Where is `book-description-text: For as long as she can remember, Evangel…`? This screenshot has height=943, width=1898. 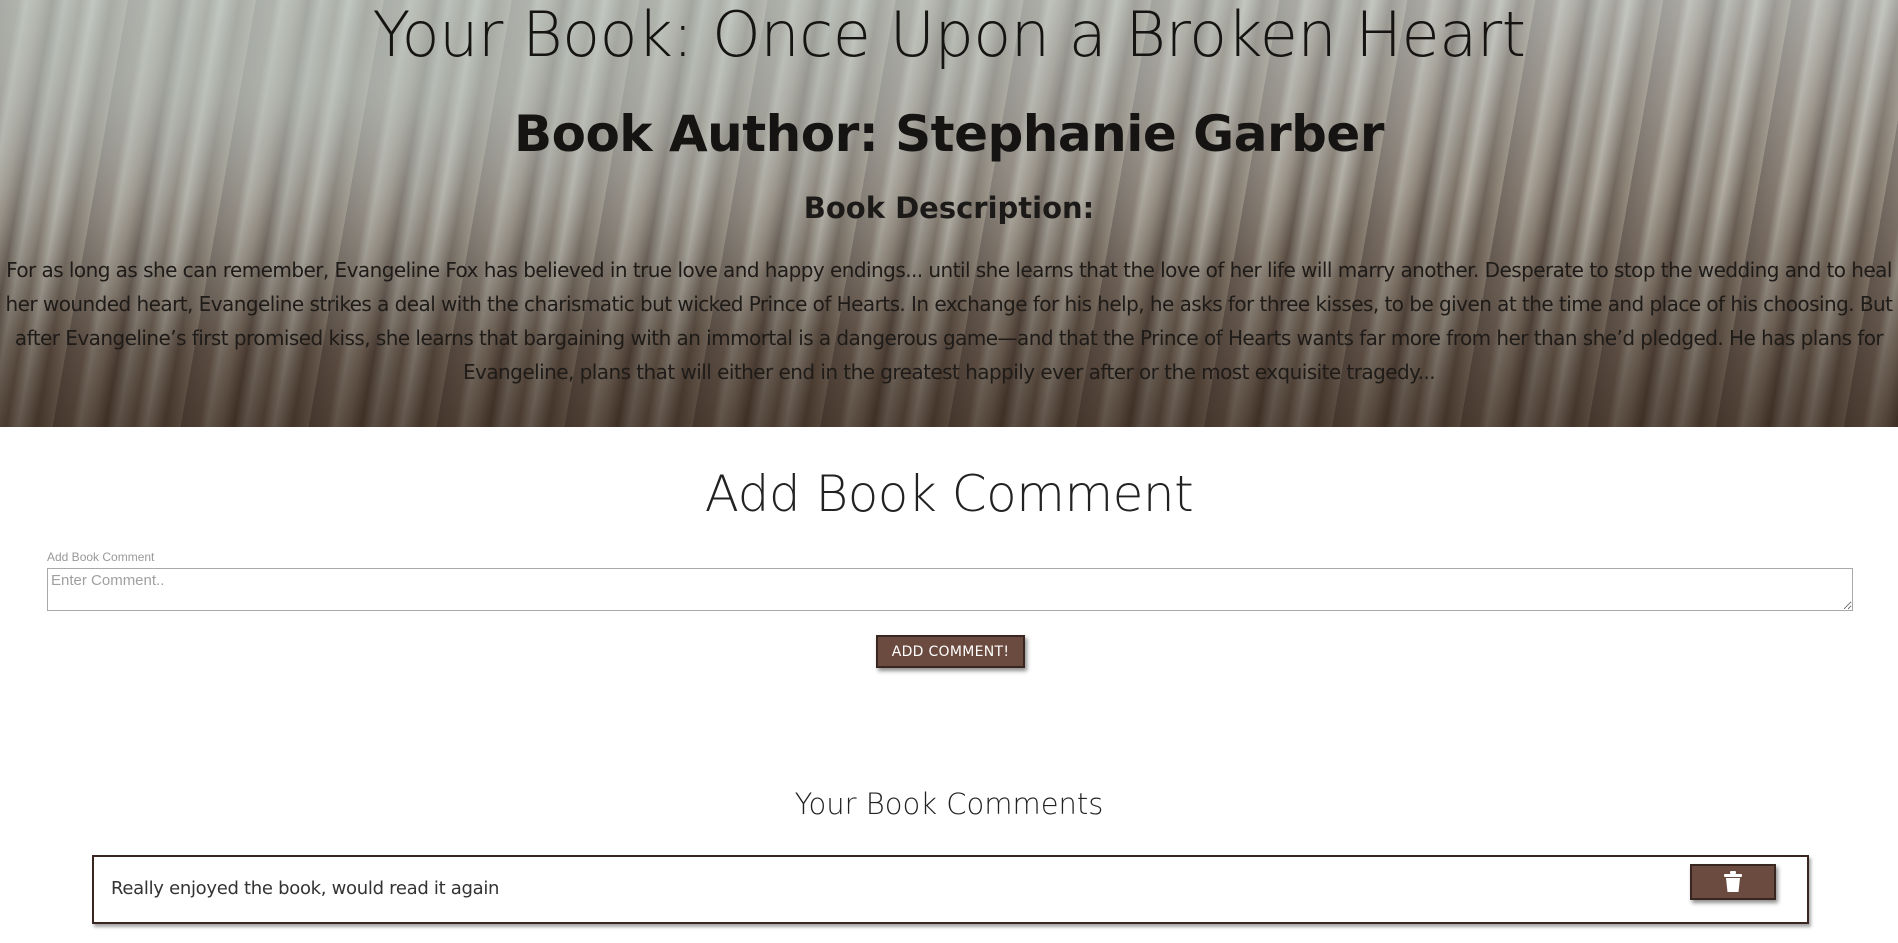 book-description-text: For as long as she can remember, Evangel… is located at coordinates (949, 321).